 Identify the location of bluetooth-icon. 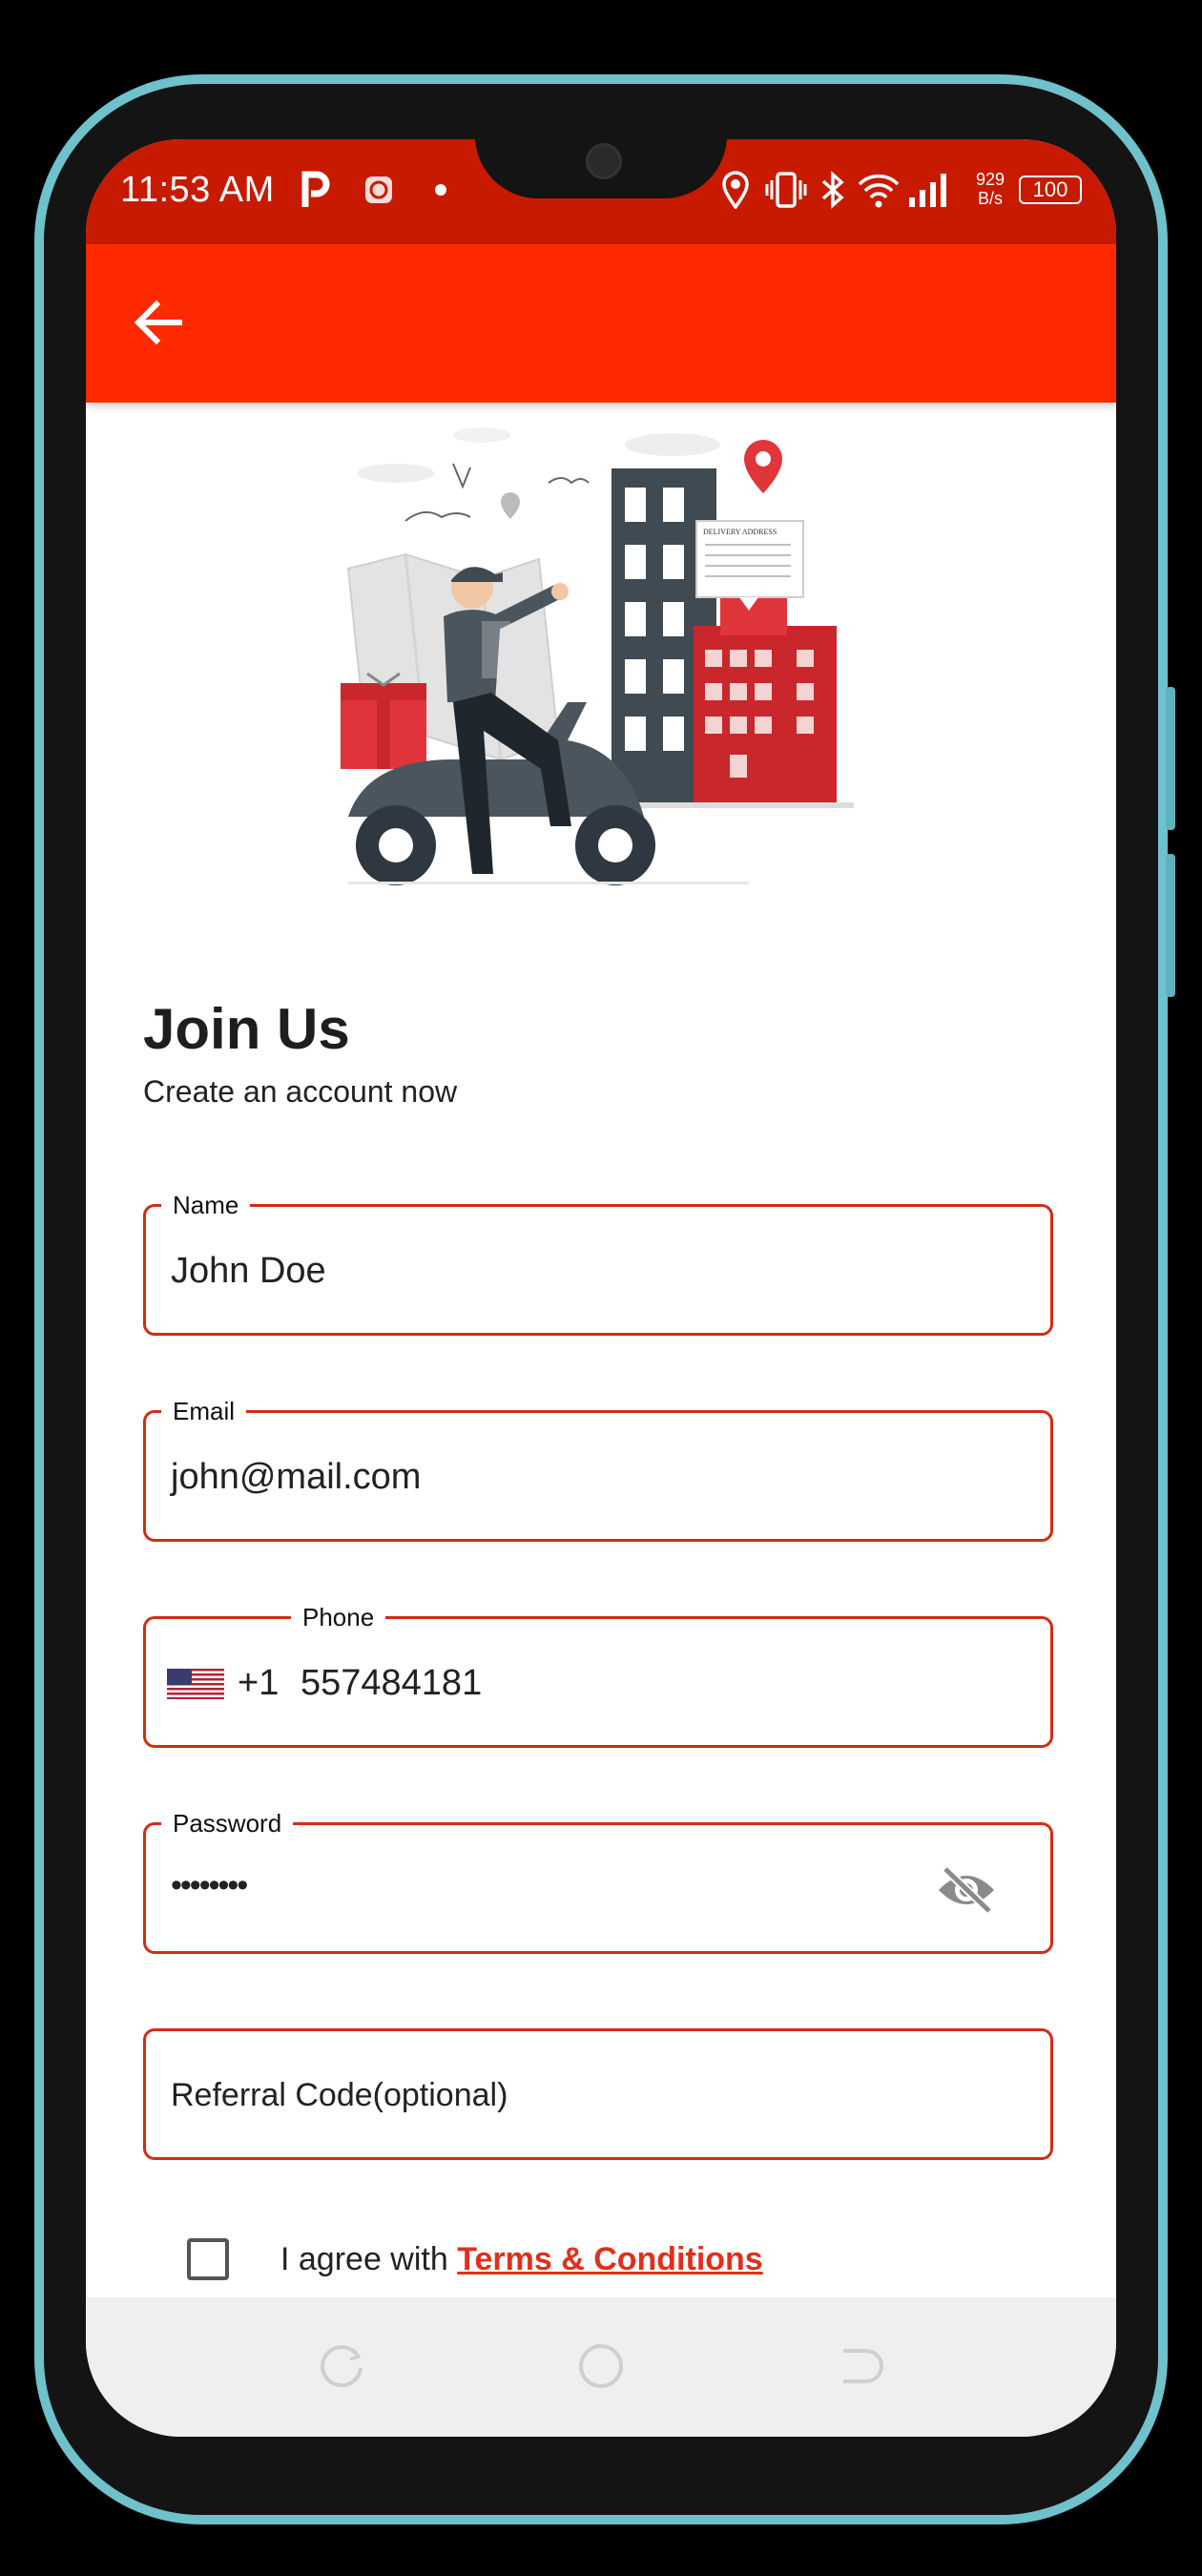
(833, 190).